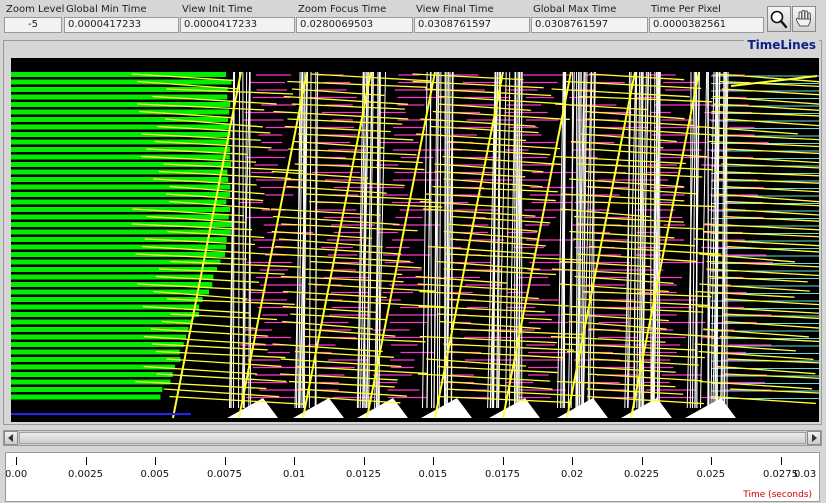 The image size is (826, 503). What do you see at coordinates (35, 9) in the screenshot?
I see `zoom-level-label: Zoom Level` at bounding box center [35, 9].